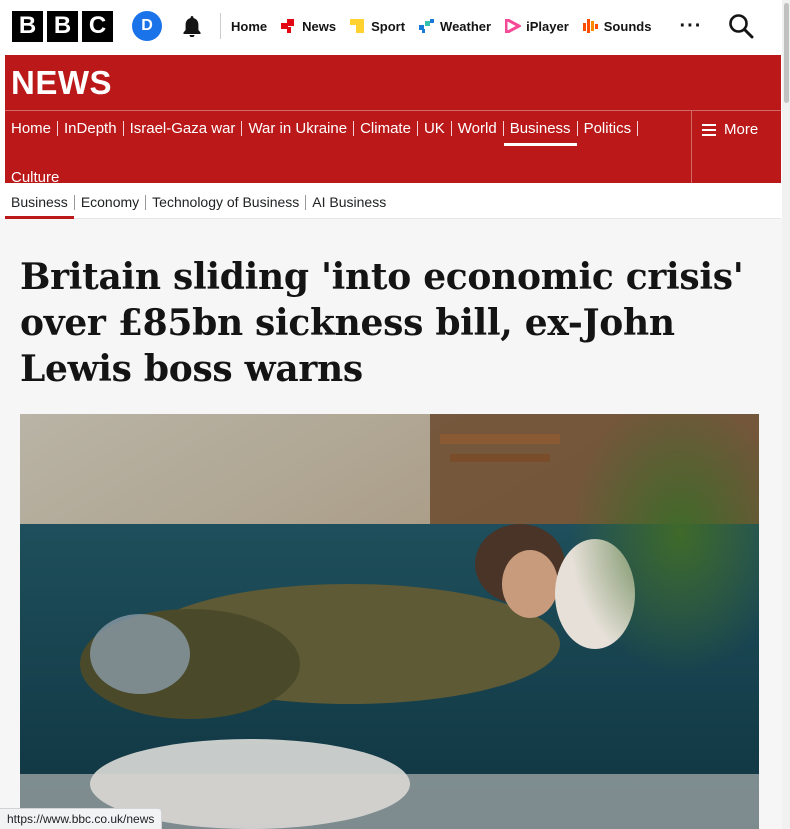 This screenshot has width=790, height=829. I want to click on subnav-technology-of-business-label: Technology of Business, so click(226, 202).